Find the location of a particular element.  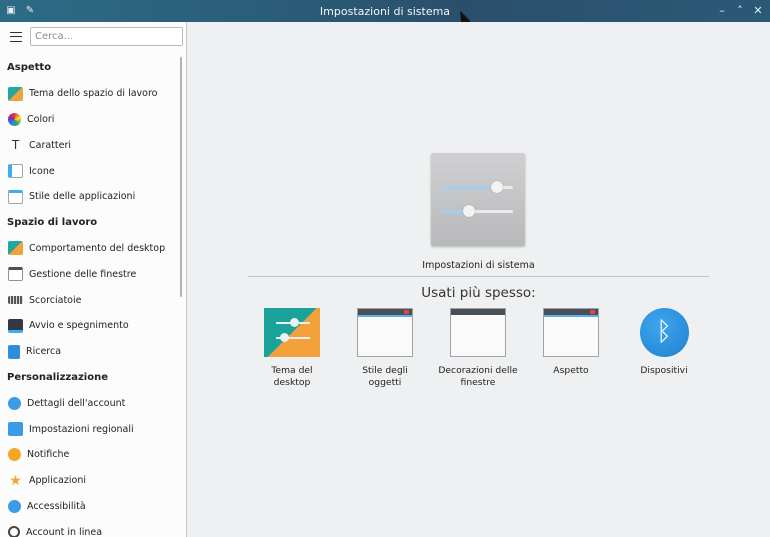

sidebar-item-accessibilita: Accessibilità is located at coordinates (91, 507).